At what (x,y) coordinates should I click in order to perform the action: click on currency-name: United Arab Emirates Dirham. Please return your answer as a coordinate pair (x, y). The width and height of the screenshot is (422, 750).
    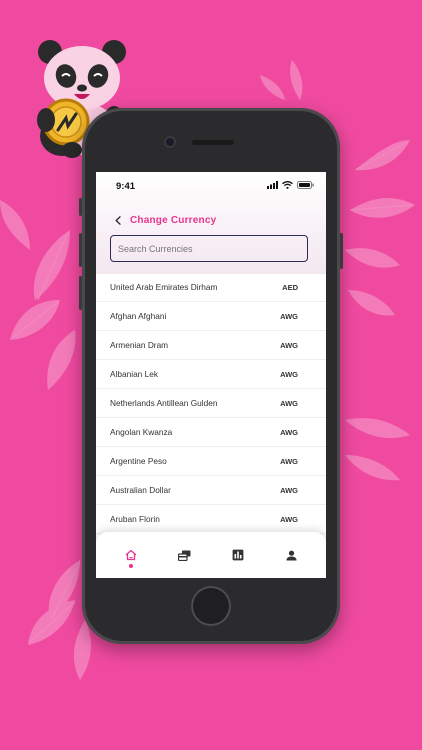
    Looking at the image, I should click on (164, 287).